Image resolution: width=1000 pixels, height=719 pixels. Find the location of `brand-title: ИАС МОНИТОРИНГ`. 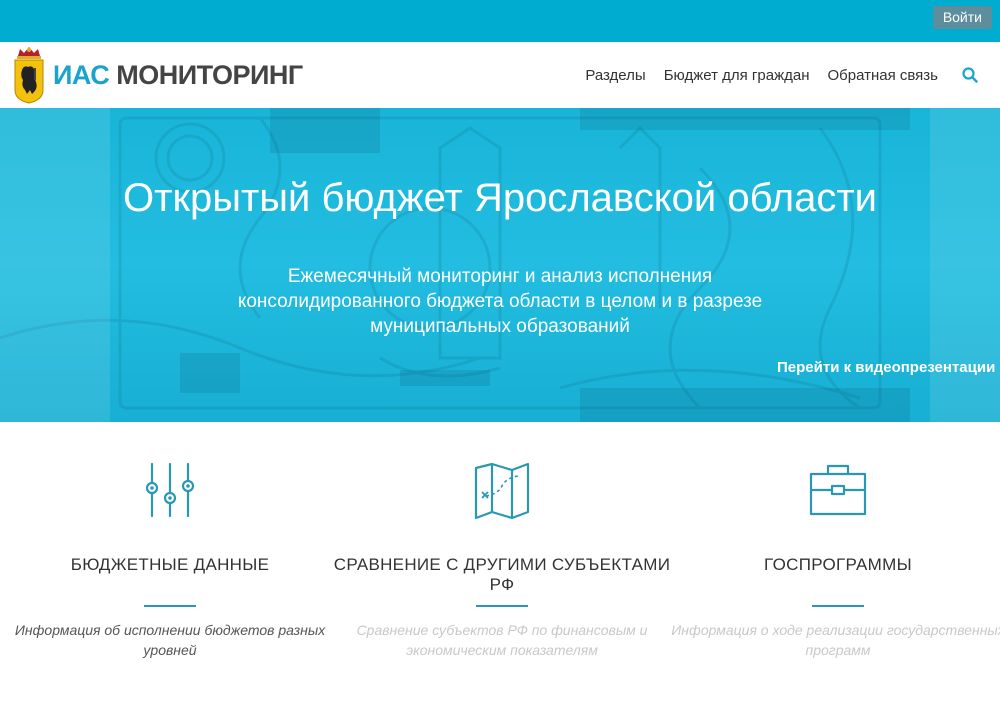

brand-title: ИАС МОНИТОРИНГ is located at coordinates (178, 75).